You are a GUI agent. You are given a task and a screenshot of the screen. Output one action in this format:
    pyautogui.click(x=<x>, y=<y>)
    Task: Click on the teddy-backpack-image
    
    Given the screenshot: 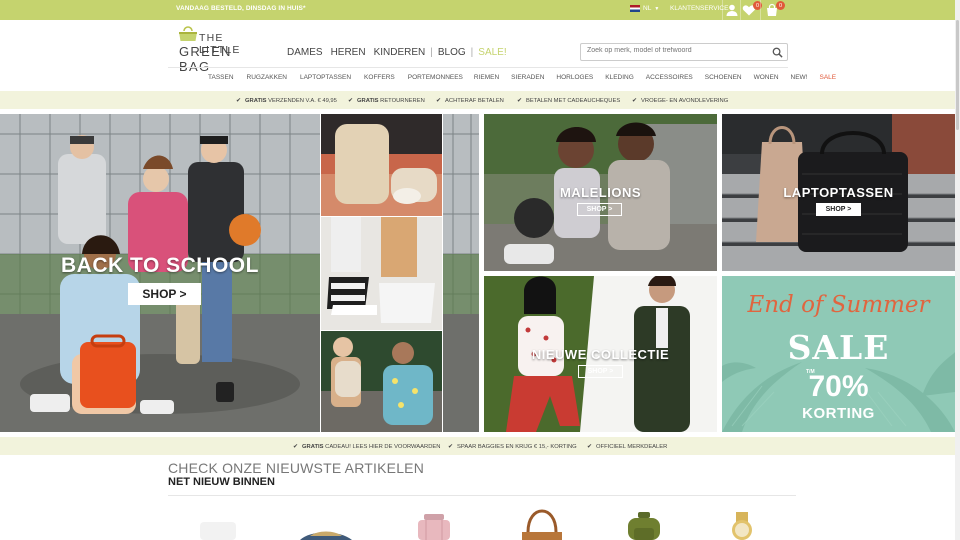 What is the action you would take?
    pyautogui.click(x=381, y=165)
    